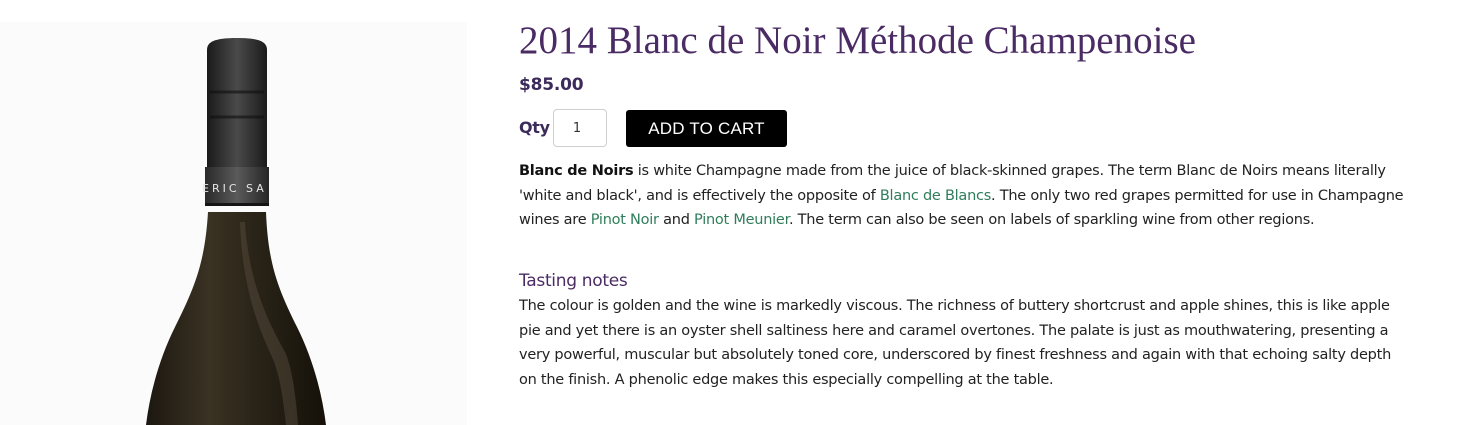 This screenshot has width=1463, height=425. Describe the element at coordinates (857, 40) in the screenshot. I see `product-title: 2014 Blanc de Noir Méthode Champenoise` at that location.